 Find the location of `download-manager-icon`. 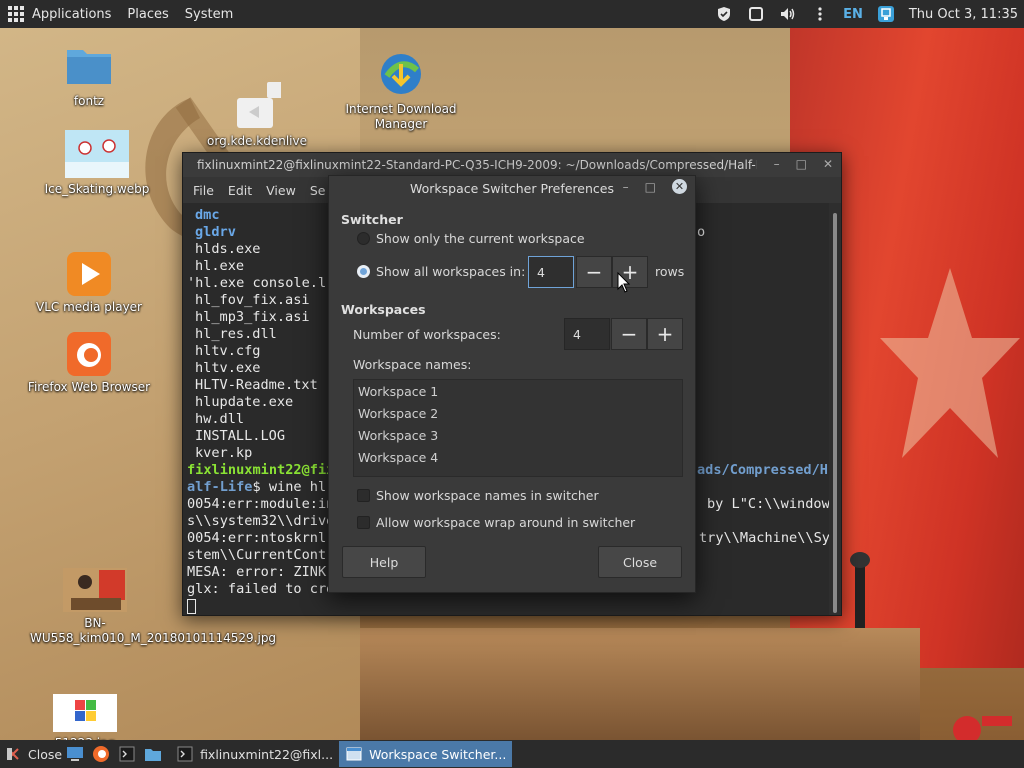

download-manager-icon is located at coordinates (401, 74).